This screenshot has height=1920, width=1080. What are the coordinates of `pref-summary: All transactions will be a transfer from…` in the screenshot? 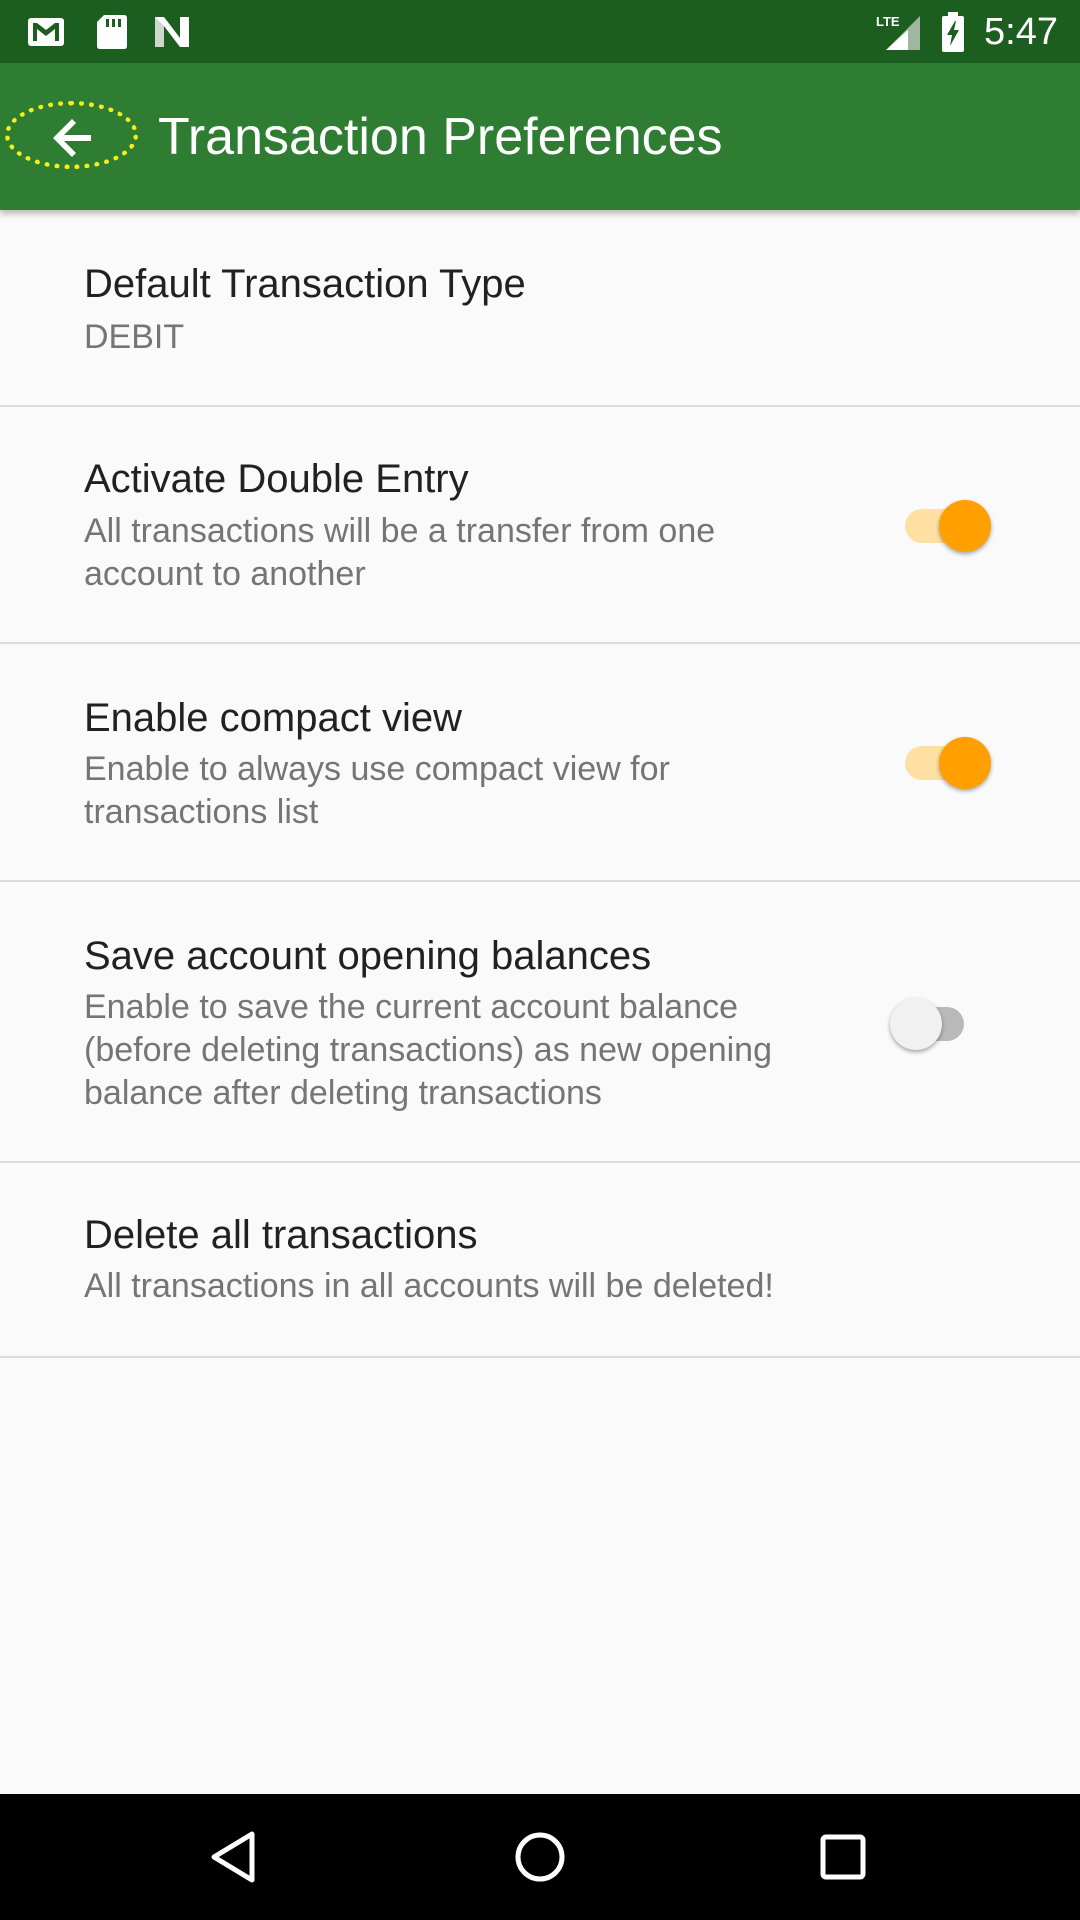 It's located at (400, 552).